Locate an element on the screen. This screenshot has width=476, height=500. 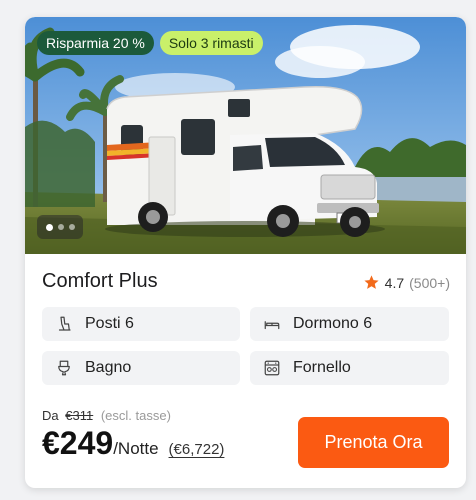
feature-sleeps-label: Dormono 6 is located at coordinates (333, 323).